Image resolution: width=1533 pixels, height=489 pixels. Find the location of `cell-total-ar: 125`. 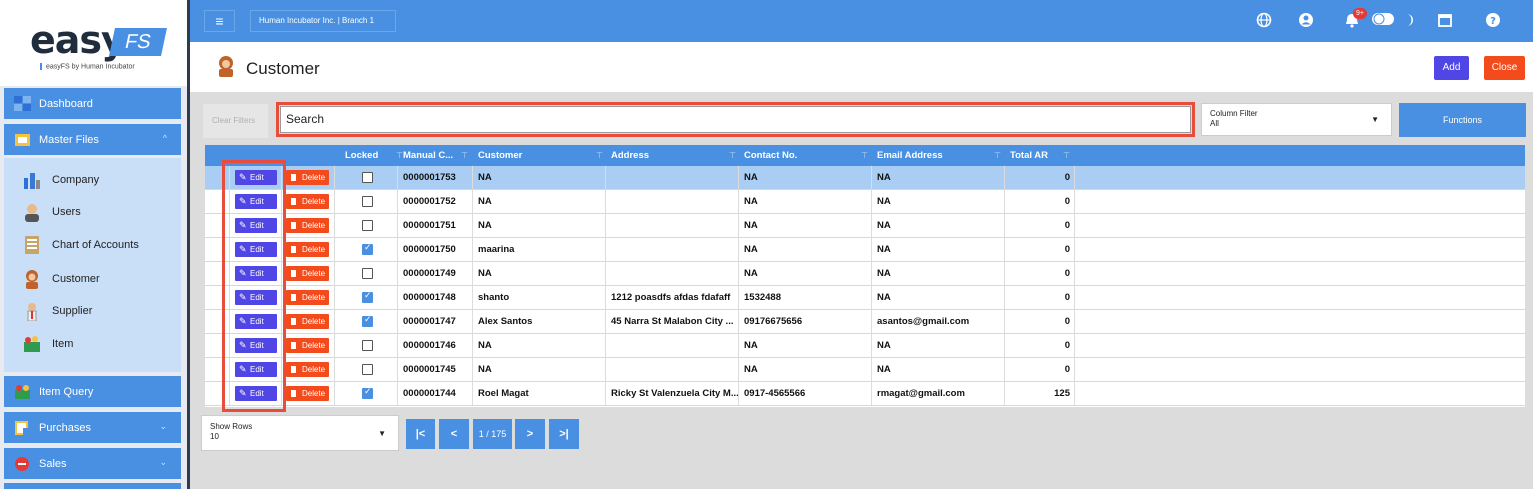

cell-total-ar: 125 is located at coordinates (1062, 393).